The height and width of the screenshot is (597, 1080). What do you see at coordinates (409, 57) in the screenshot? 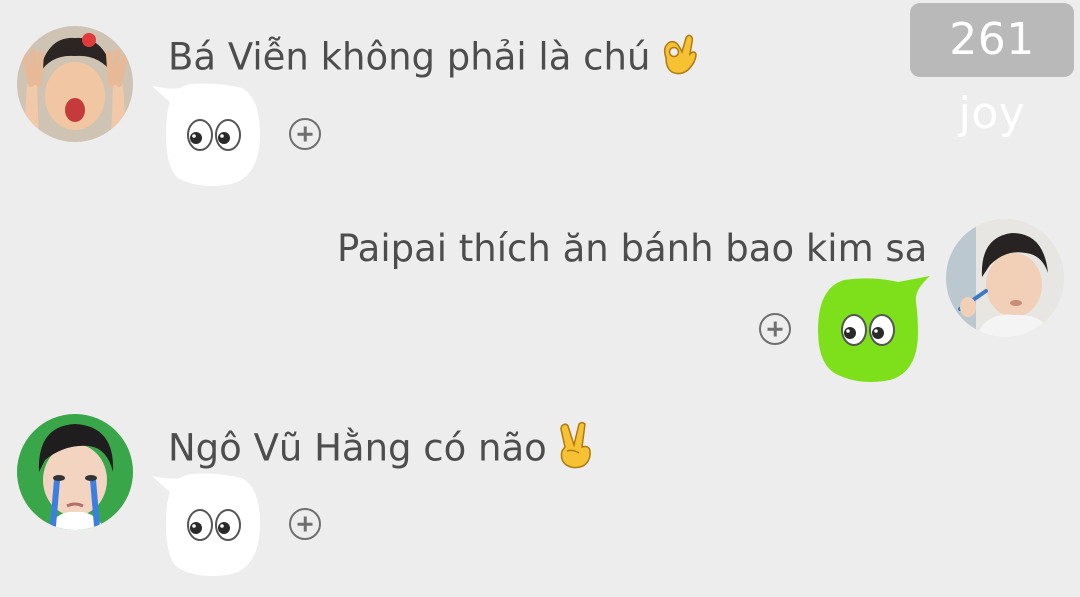
I see `message-text-1-content: Bá Viễn không phải là chú` at bounding box center [409, 57].